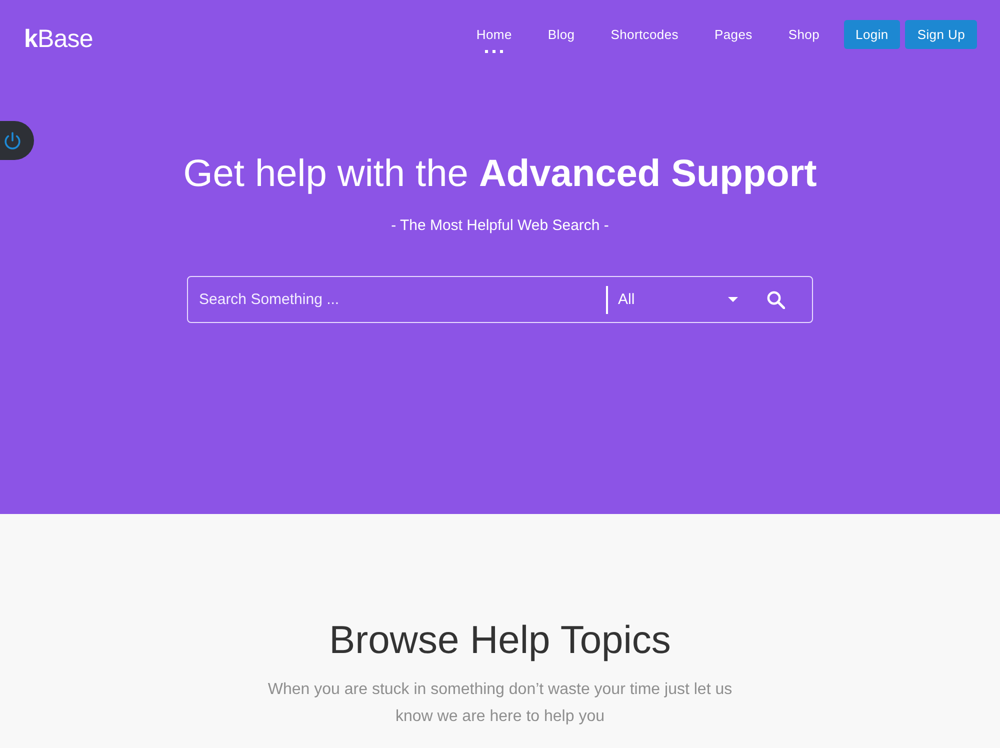  What do you see at coordinates (500, 641) in the screenshot?
I see `section-heading: Browse Help Topics` at bounding box center [500, 641].